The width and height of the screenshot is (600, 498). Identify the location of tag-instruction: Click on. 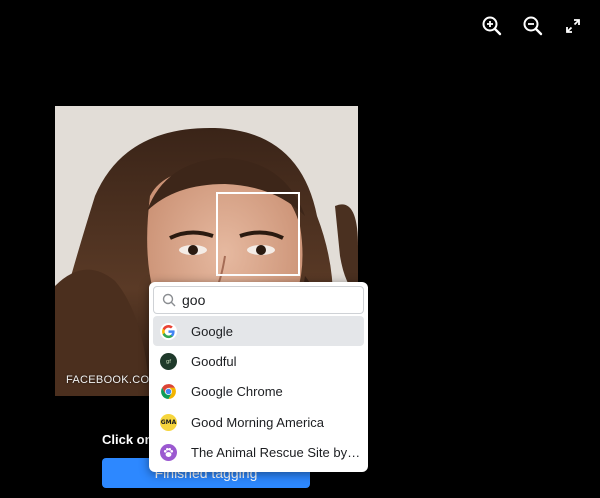
(127, 439).